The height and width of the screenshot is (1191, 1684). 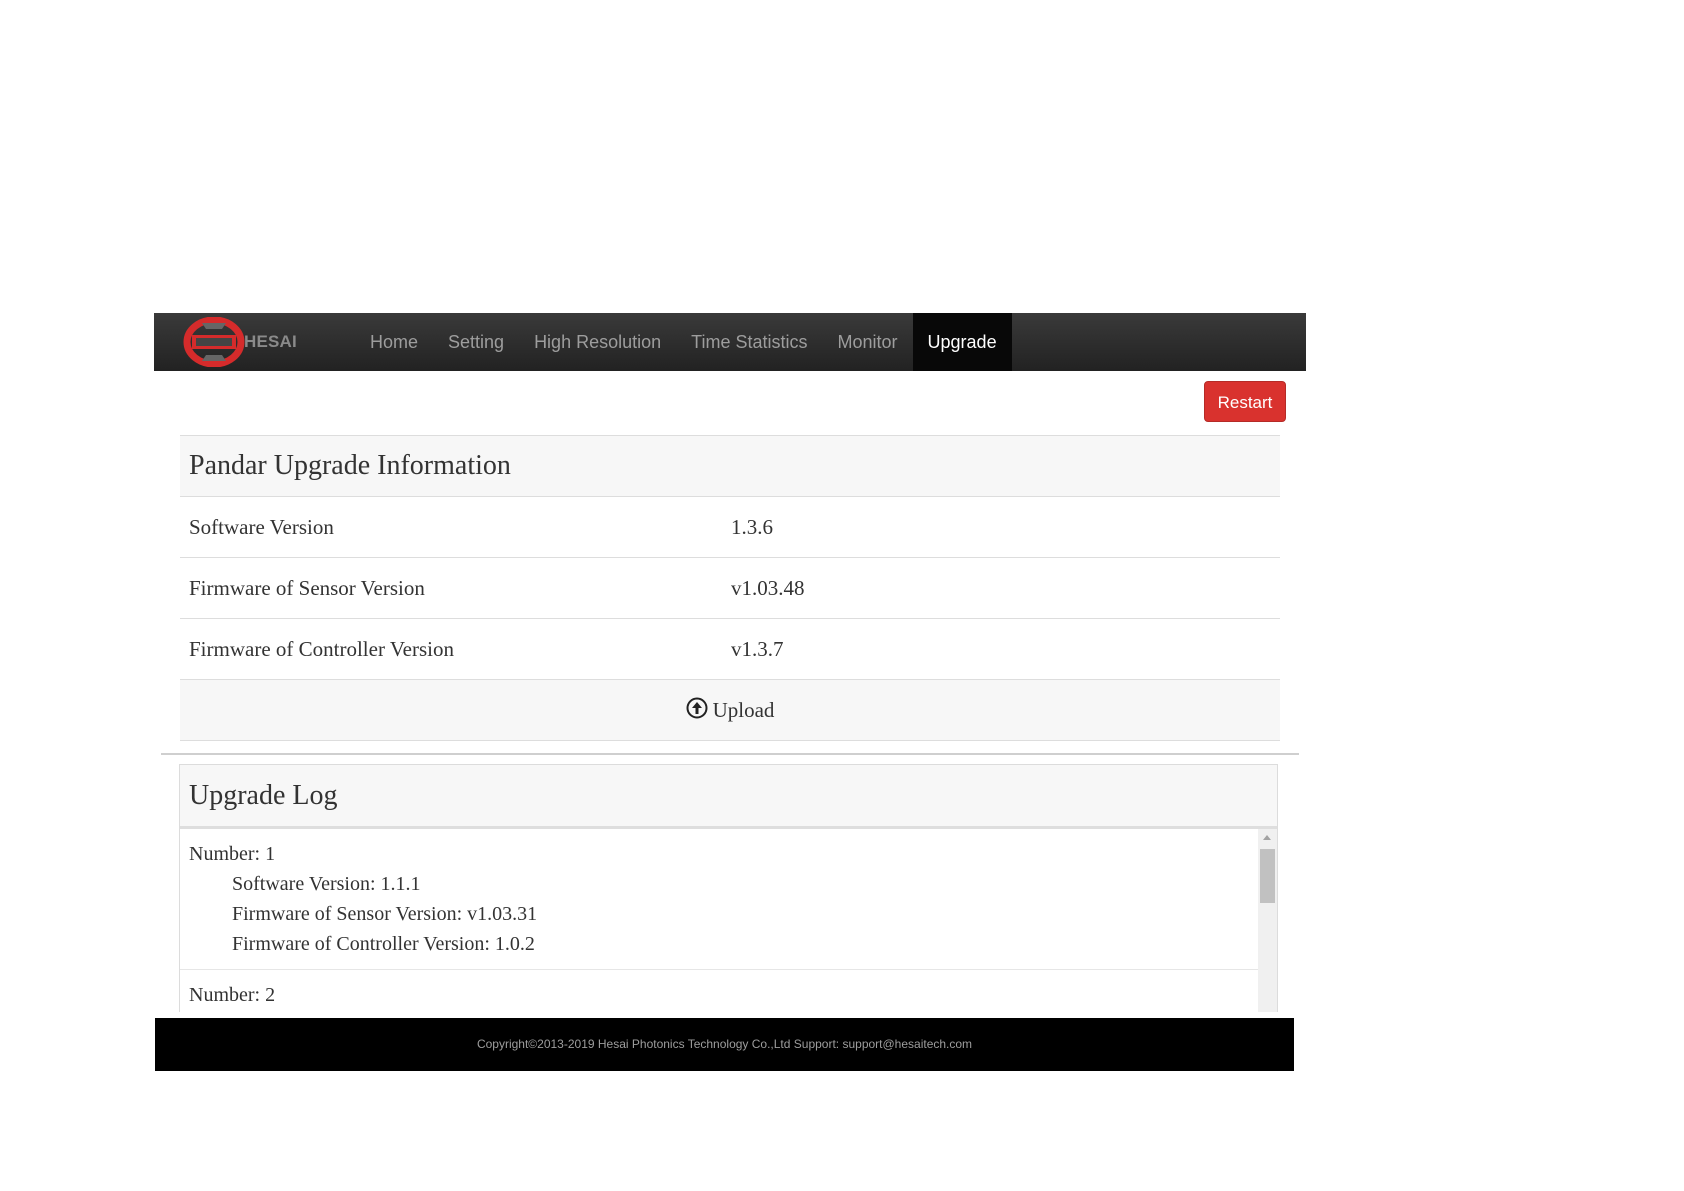 What do you see at coordinates (326, 884) in the screenshot?
I see `log-entry-software: Software Version: 1.1.1` at bounding box center [326, 884].